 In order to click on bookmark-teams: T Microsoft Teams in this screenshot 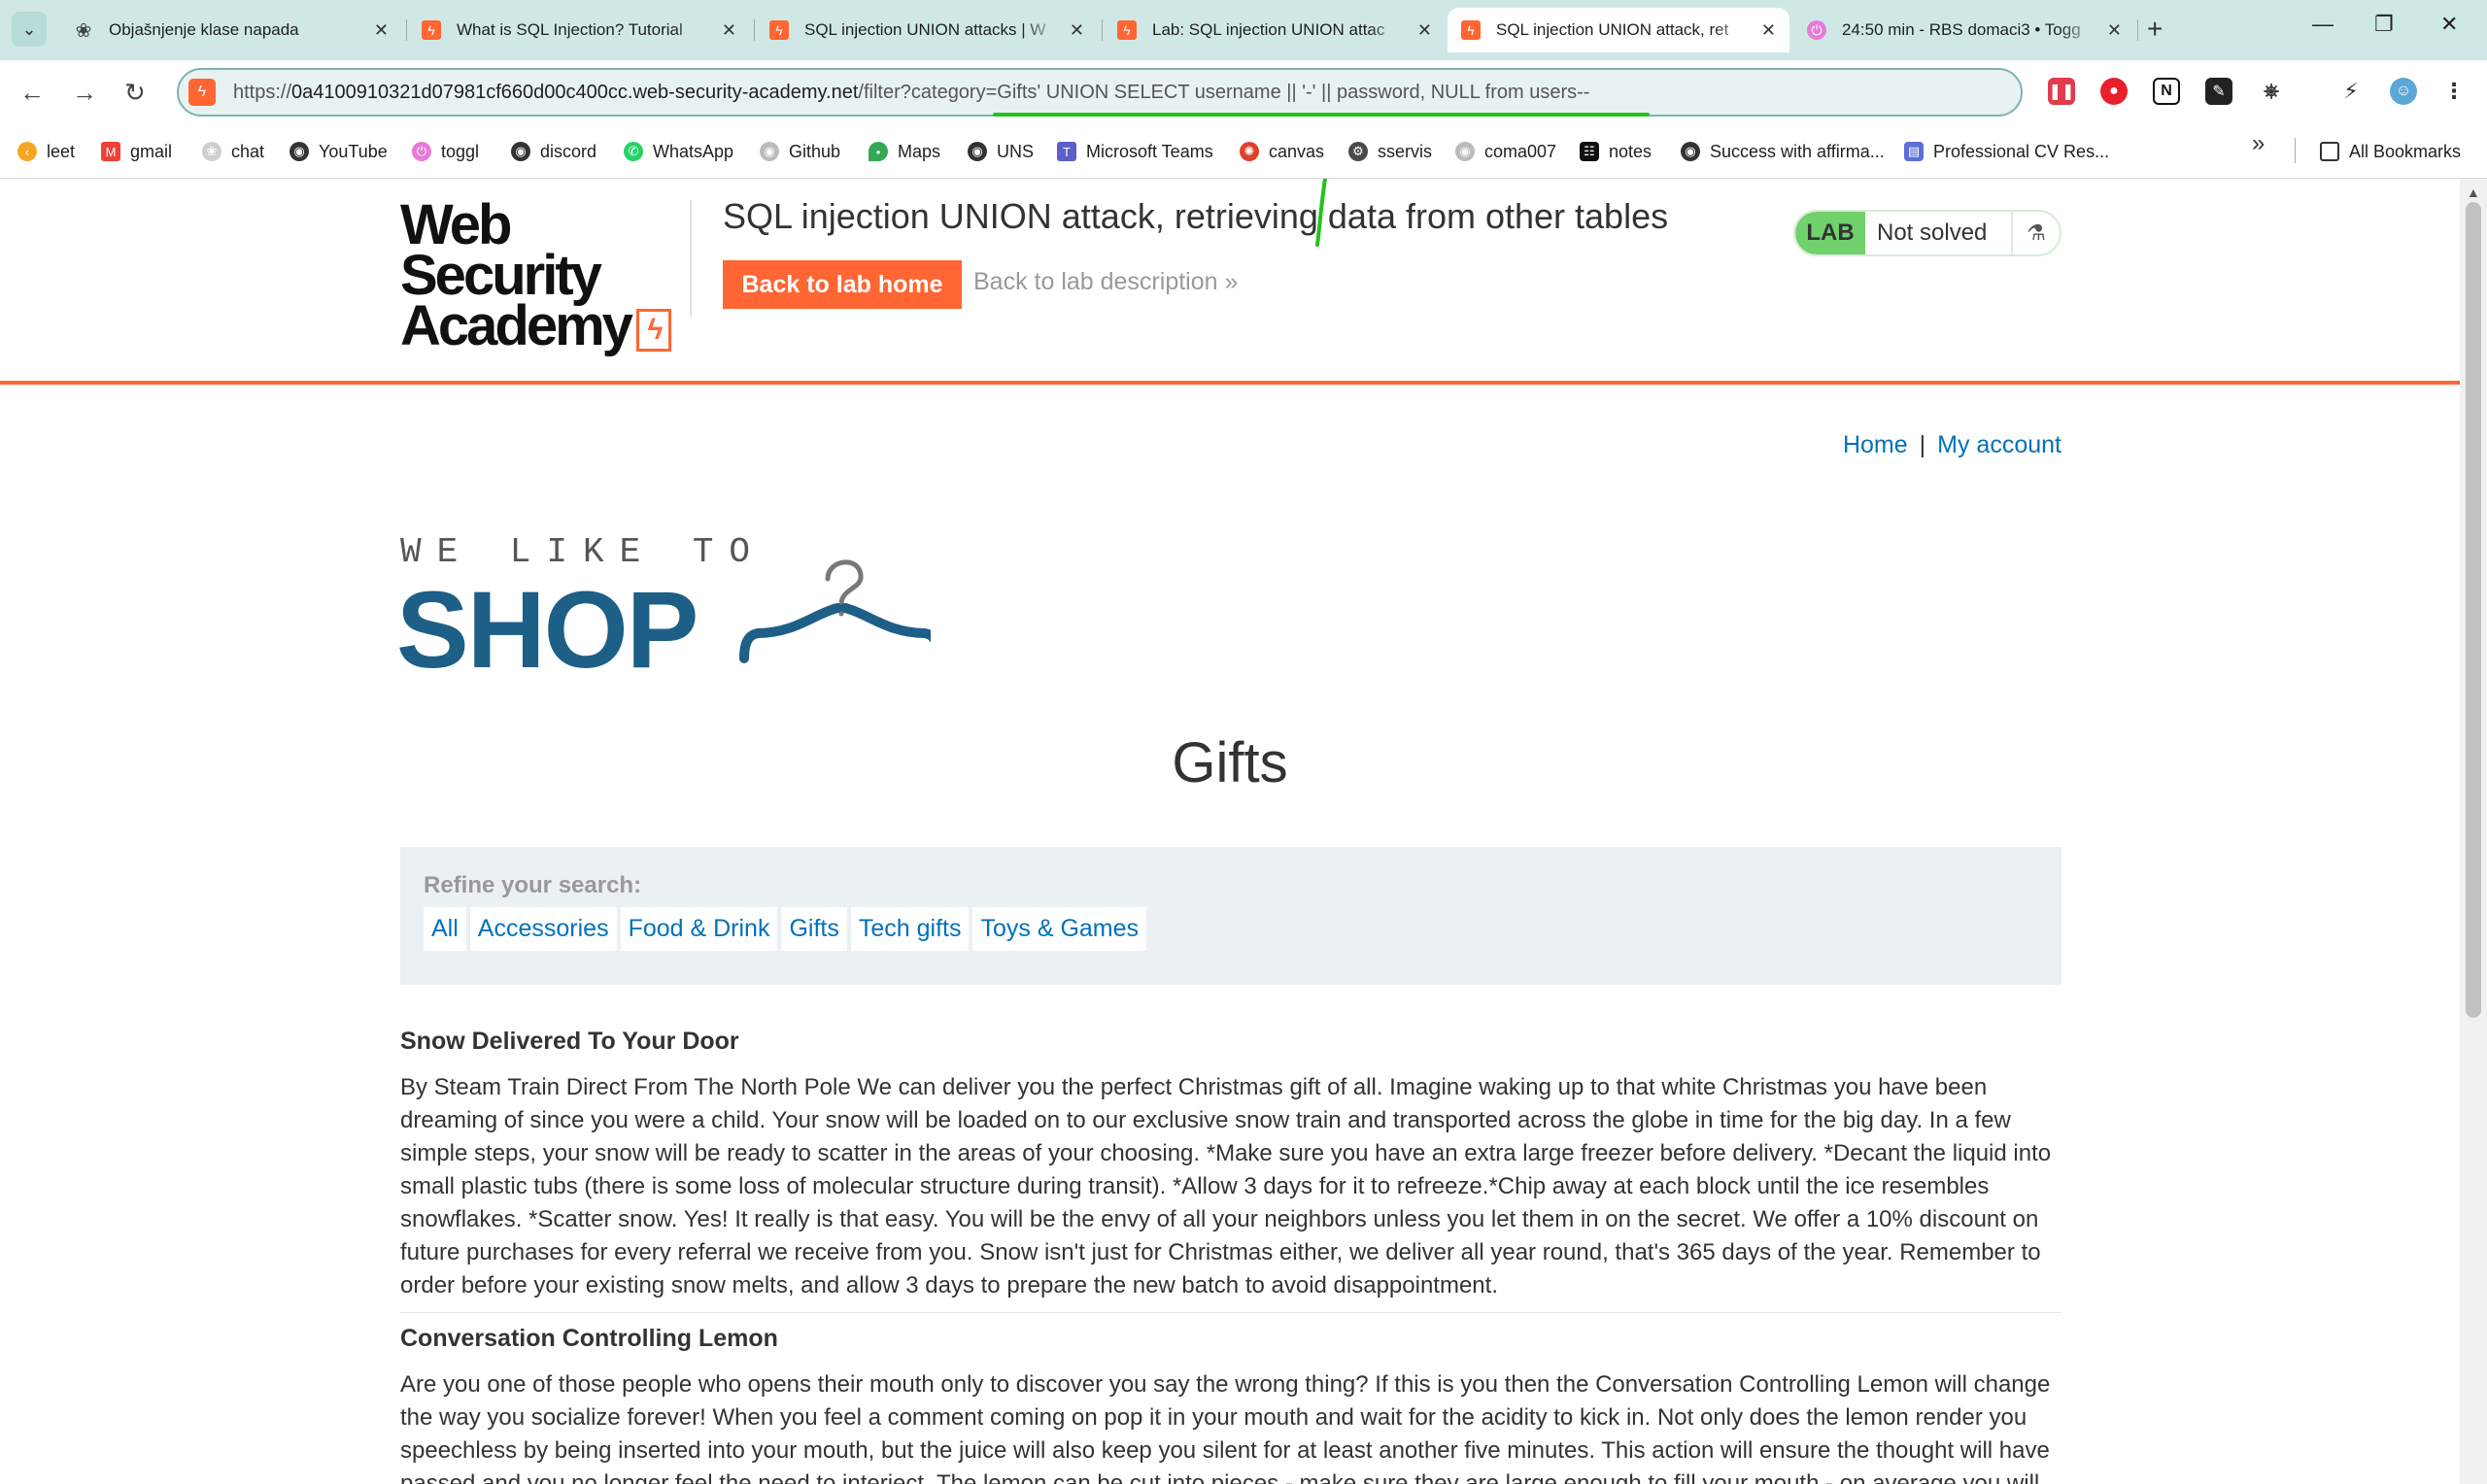, I will do `click(1135, 151)`.